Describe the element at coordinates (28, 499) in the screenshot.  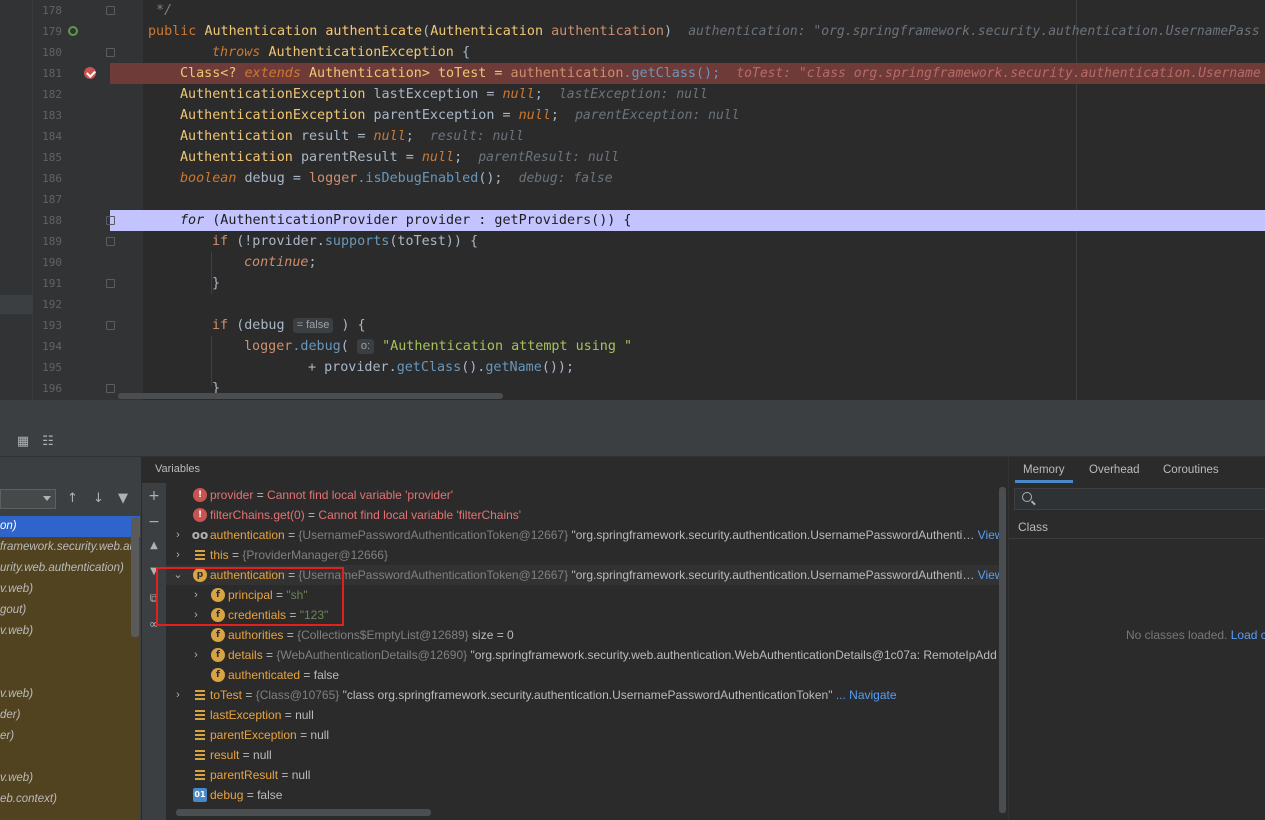
I see `thread-select` at that location.